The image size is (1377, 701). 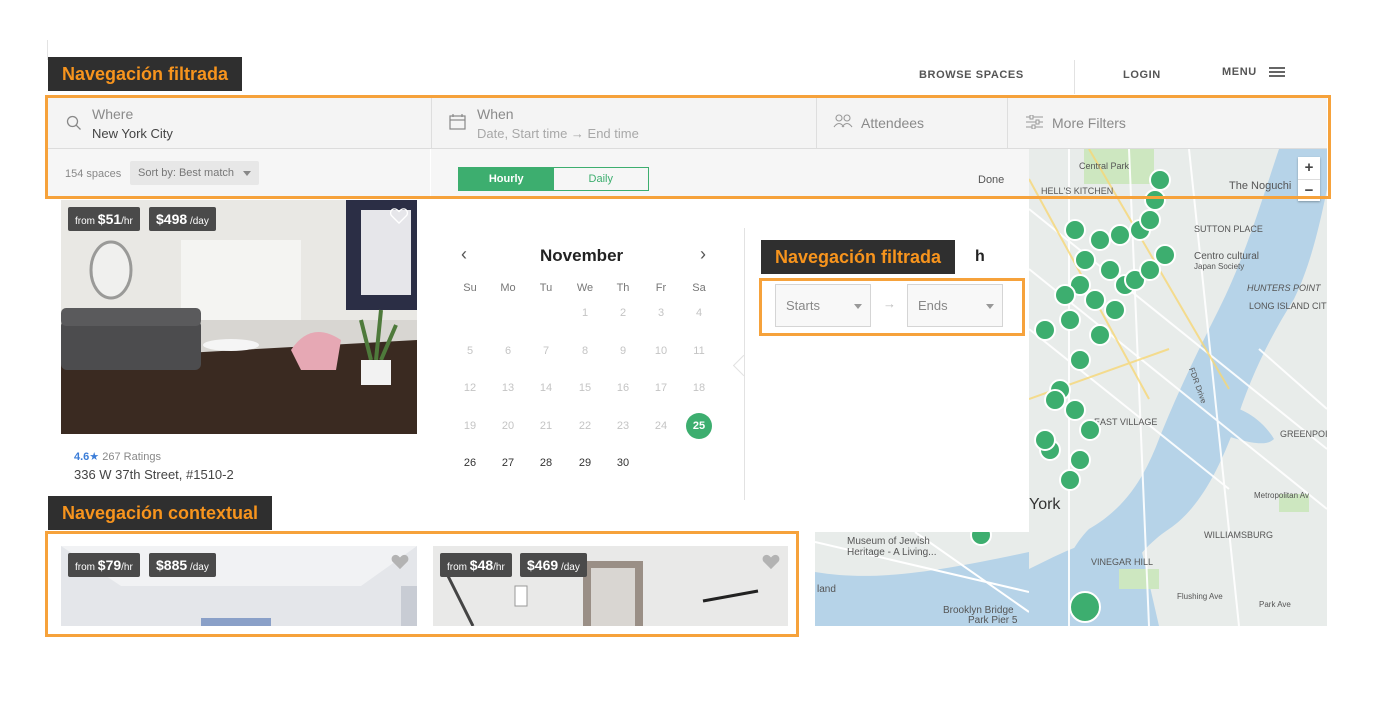 I want to click on ends-select: Ends, so click(x=955, y=305).